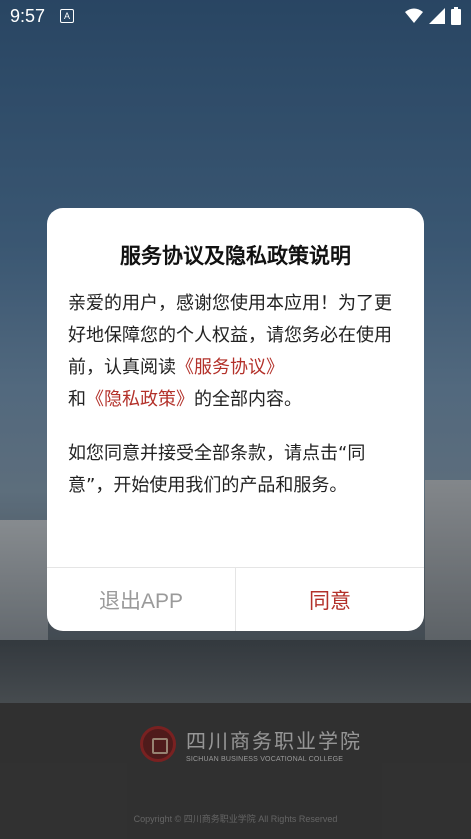 This screenshot has width=471, height=839. I want to click on dialog-title: 服务协议及隐私政策说明, so click(235, 256).